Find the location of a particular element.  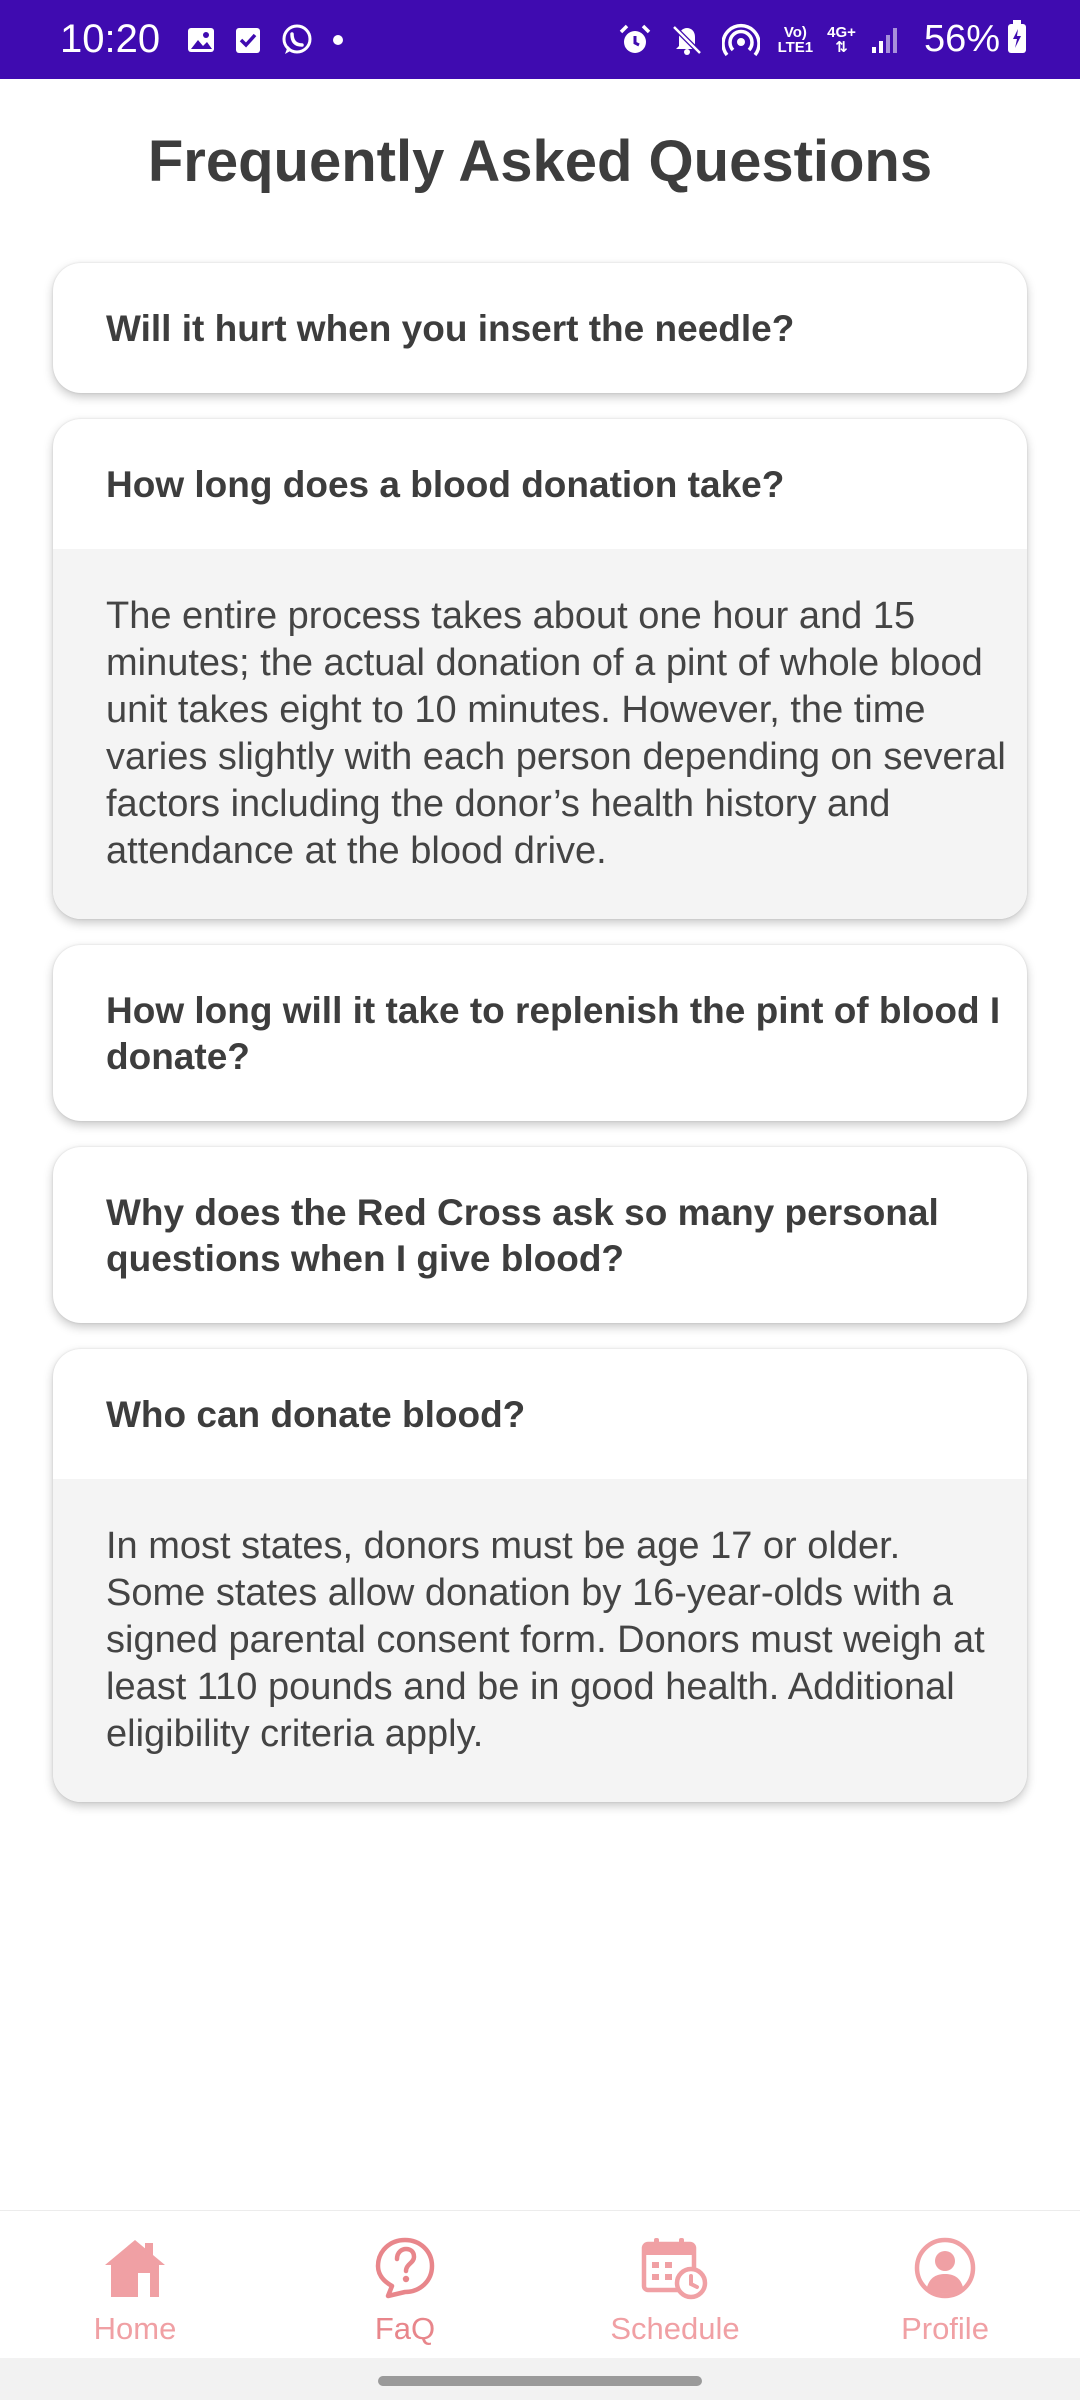

home-gesture-bar is located at coordinates (540, 2381).